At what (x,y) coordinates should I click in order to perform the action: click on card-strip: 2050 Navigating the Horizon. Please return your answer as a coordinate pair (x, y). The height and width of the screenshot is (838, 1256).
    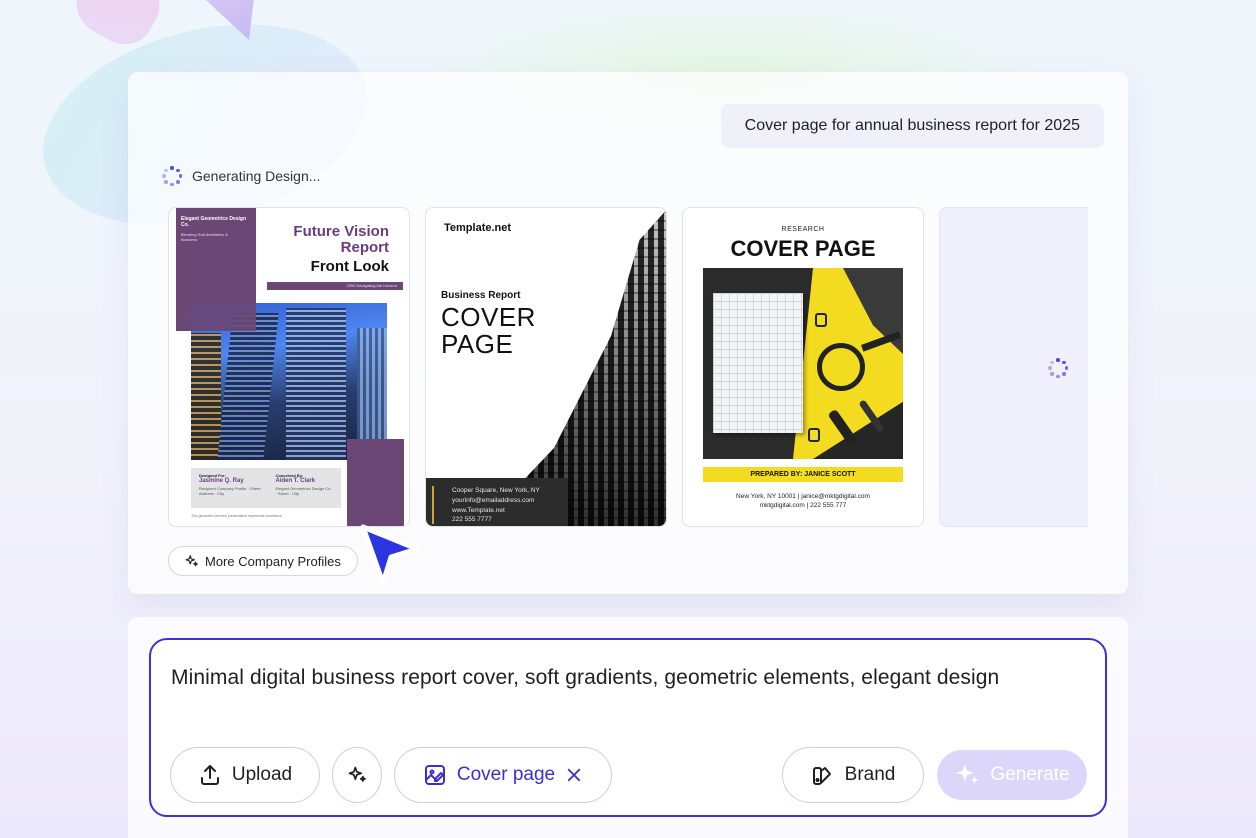
    Looking at the image, I should click on (335, 286).